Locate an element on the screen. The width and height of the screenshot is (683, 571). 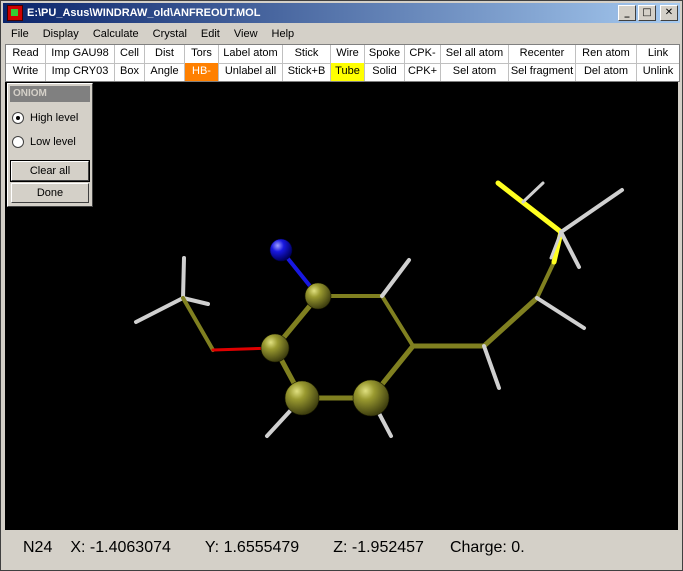
low-level-label: Low level is located at coordinates (53, 142).